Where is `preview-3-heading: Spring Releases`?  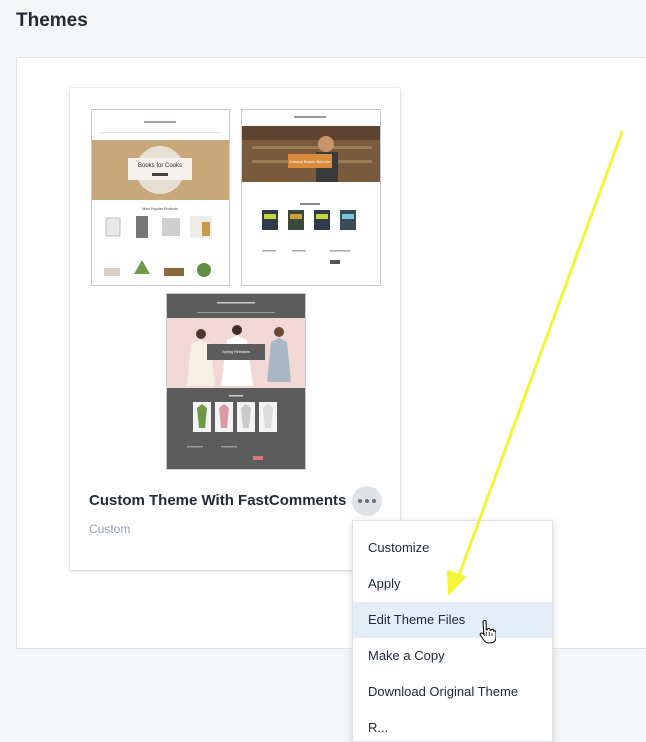
preview-3-heading: Spring Releases is located at coordinates (236, 352).